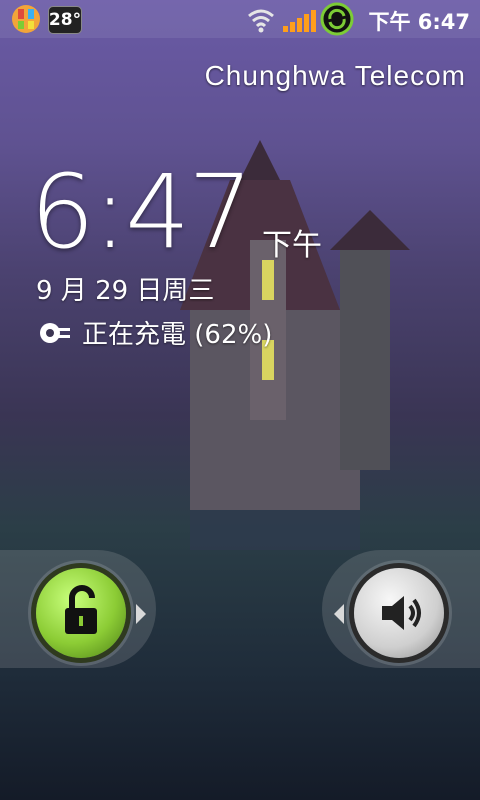 The height and width of the screenshot is (800, 480). I want to click on app-icon, so click(26, 19).